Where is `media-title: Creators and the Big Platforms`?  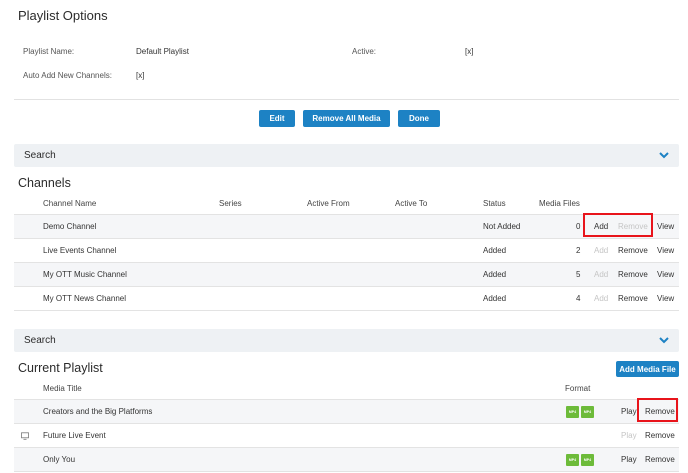 media-title: Creators and the Big Platforms is located at coordinates (98, 411).